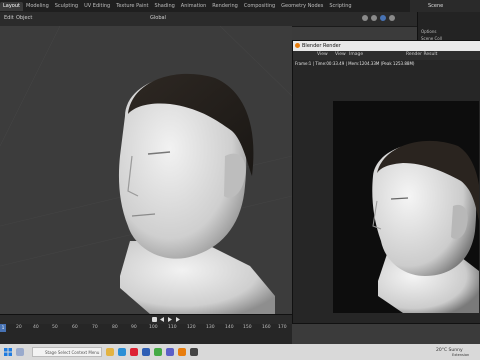 This screenshot has height=360, width=480. Describe the element at coordinates (191, 327) in the screenshot. I see `tick-label: 120` at that location.